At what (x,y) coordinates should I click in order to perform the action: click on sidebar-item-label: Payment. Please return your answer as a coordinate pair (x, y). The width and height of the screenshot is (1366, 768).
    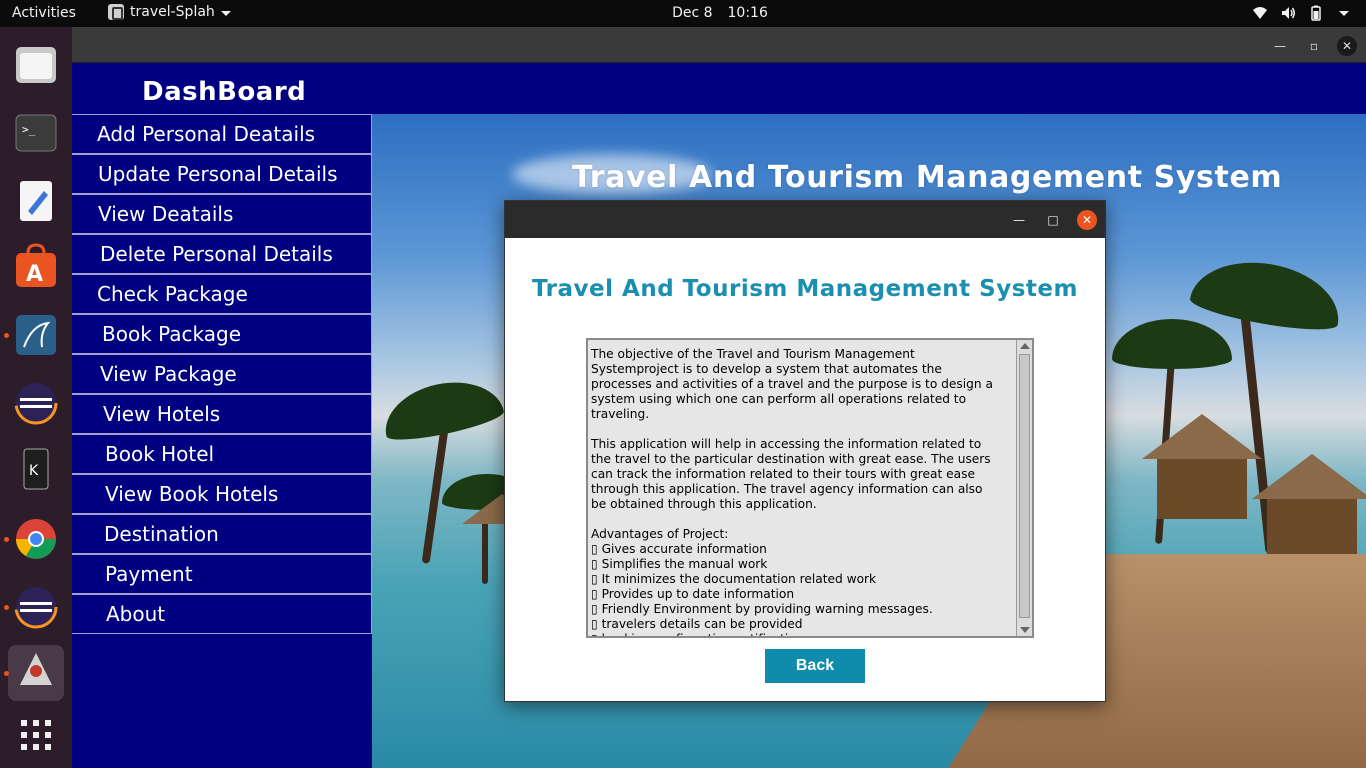
    Looking at the image, I should click on (149, 574).